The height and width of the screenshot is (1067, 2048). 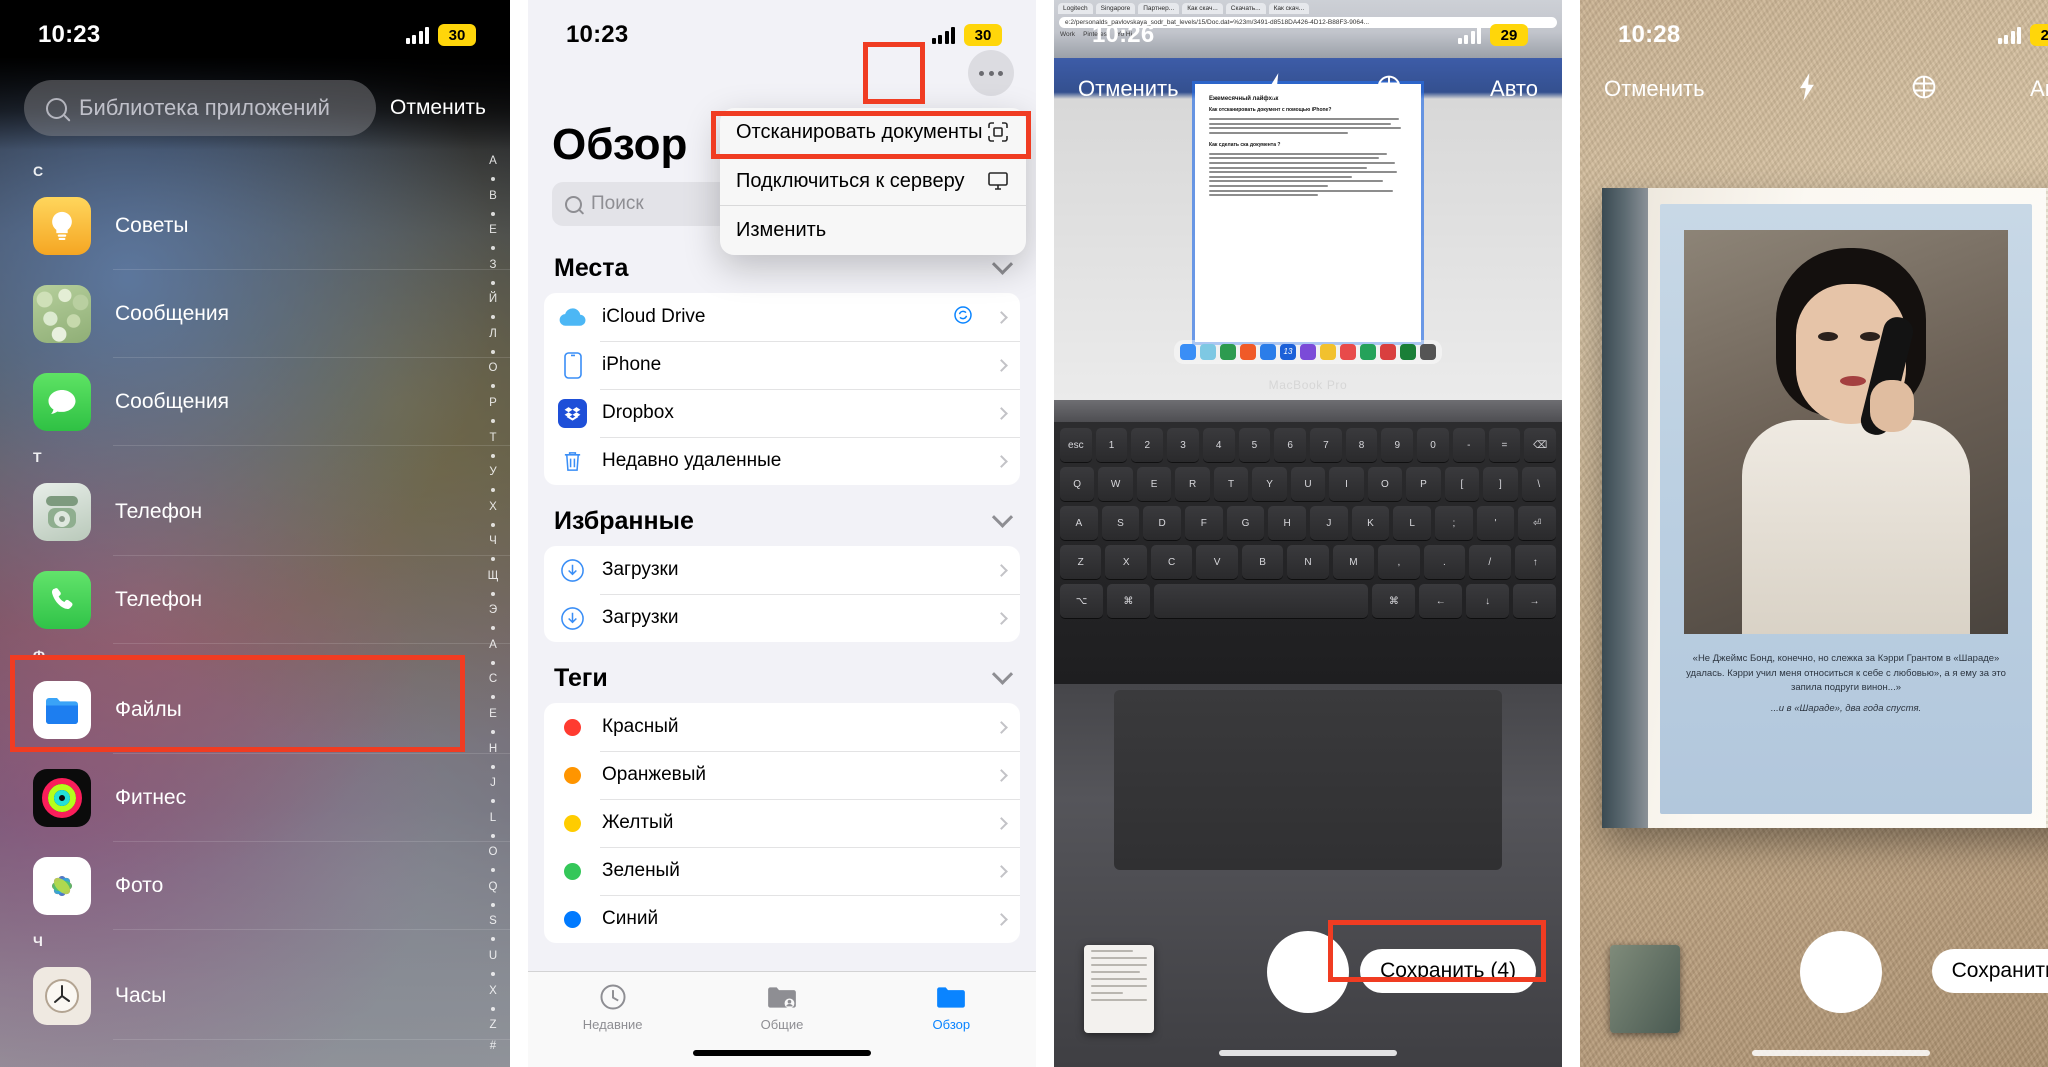 I want to click on more-options-button, so click(x=991, y=73).